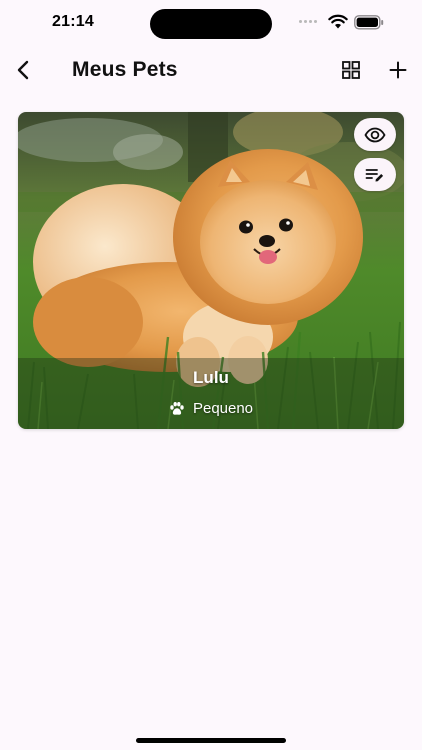 Image resolution: width=422 pixels, height=750 pixels. I want to click on eye-icon, so click(375, 134).